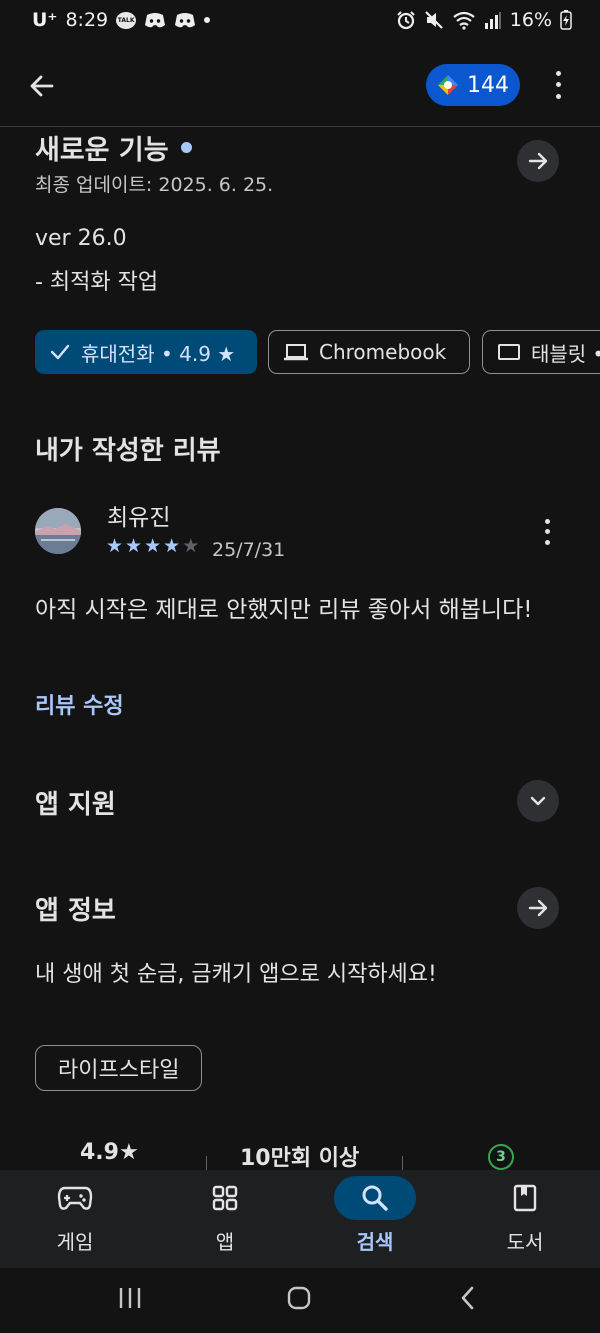 The height and width of the screenshot is (1333, 600). I want to click on nav-apps-label: 앱, so click(225, 1242).